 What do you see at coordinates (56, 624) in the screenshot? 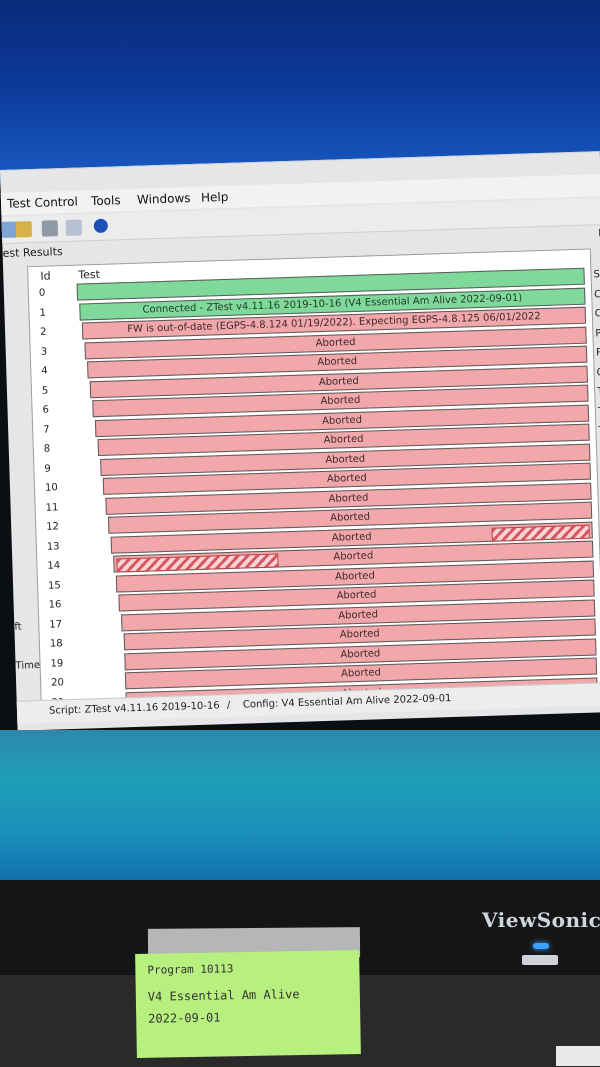
I see `row-id: 17` at bounding box center [56, 624].